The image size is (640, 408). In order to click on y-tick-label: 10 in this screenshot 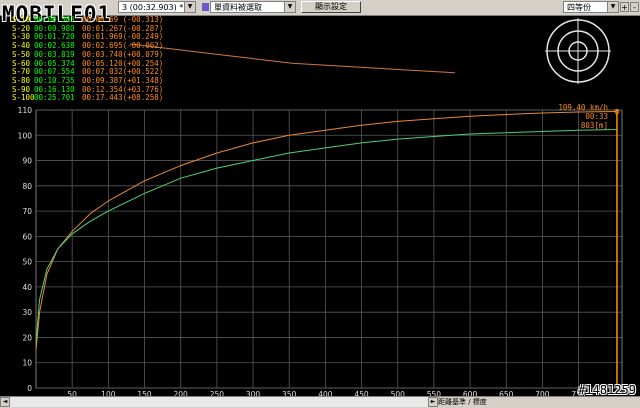, I will do `click(27, 363)`.